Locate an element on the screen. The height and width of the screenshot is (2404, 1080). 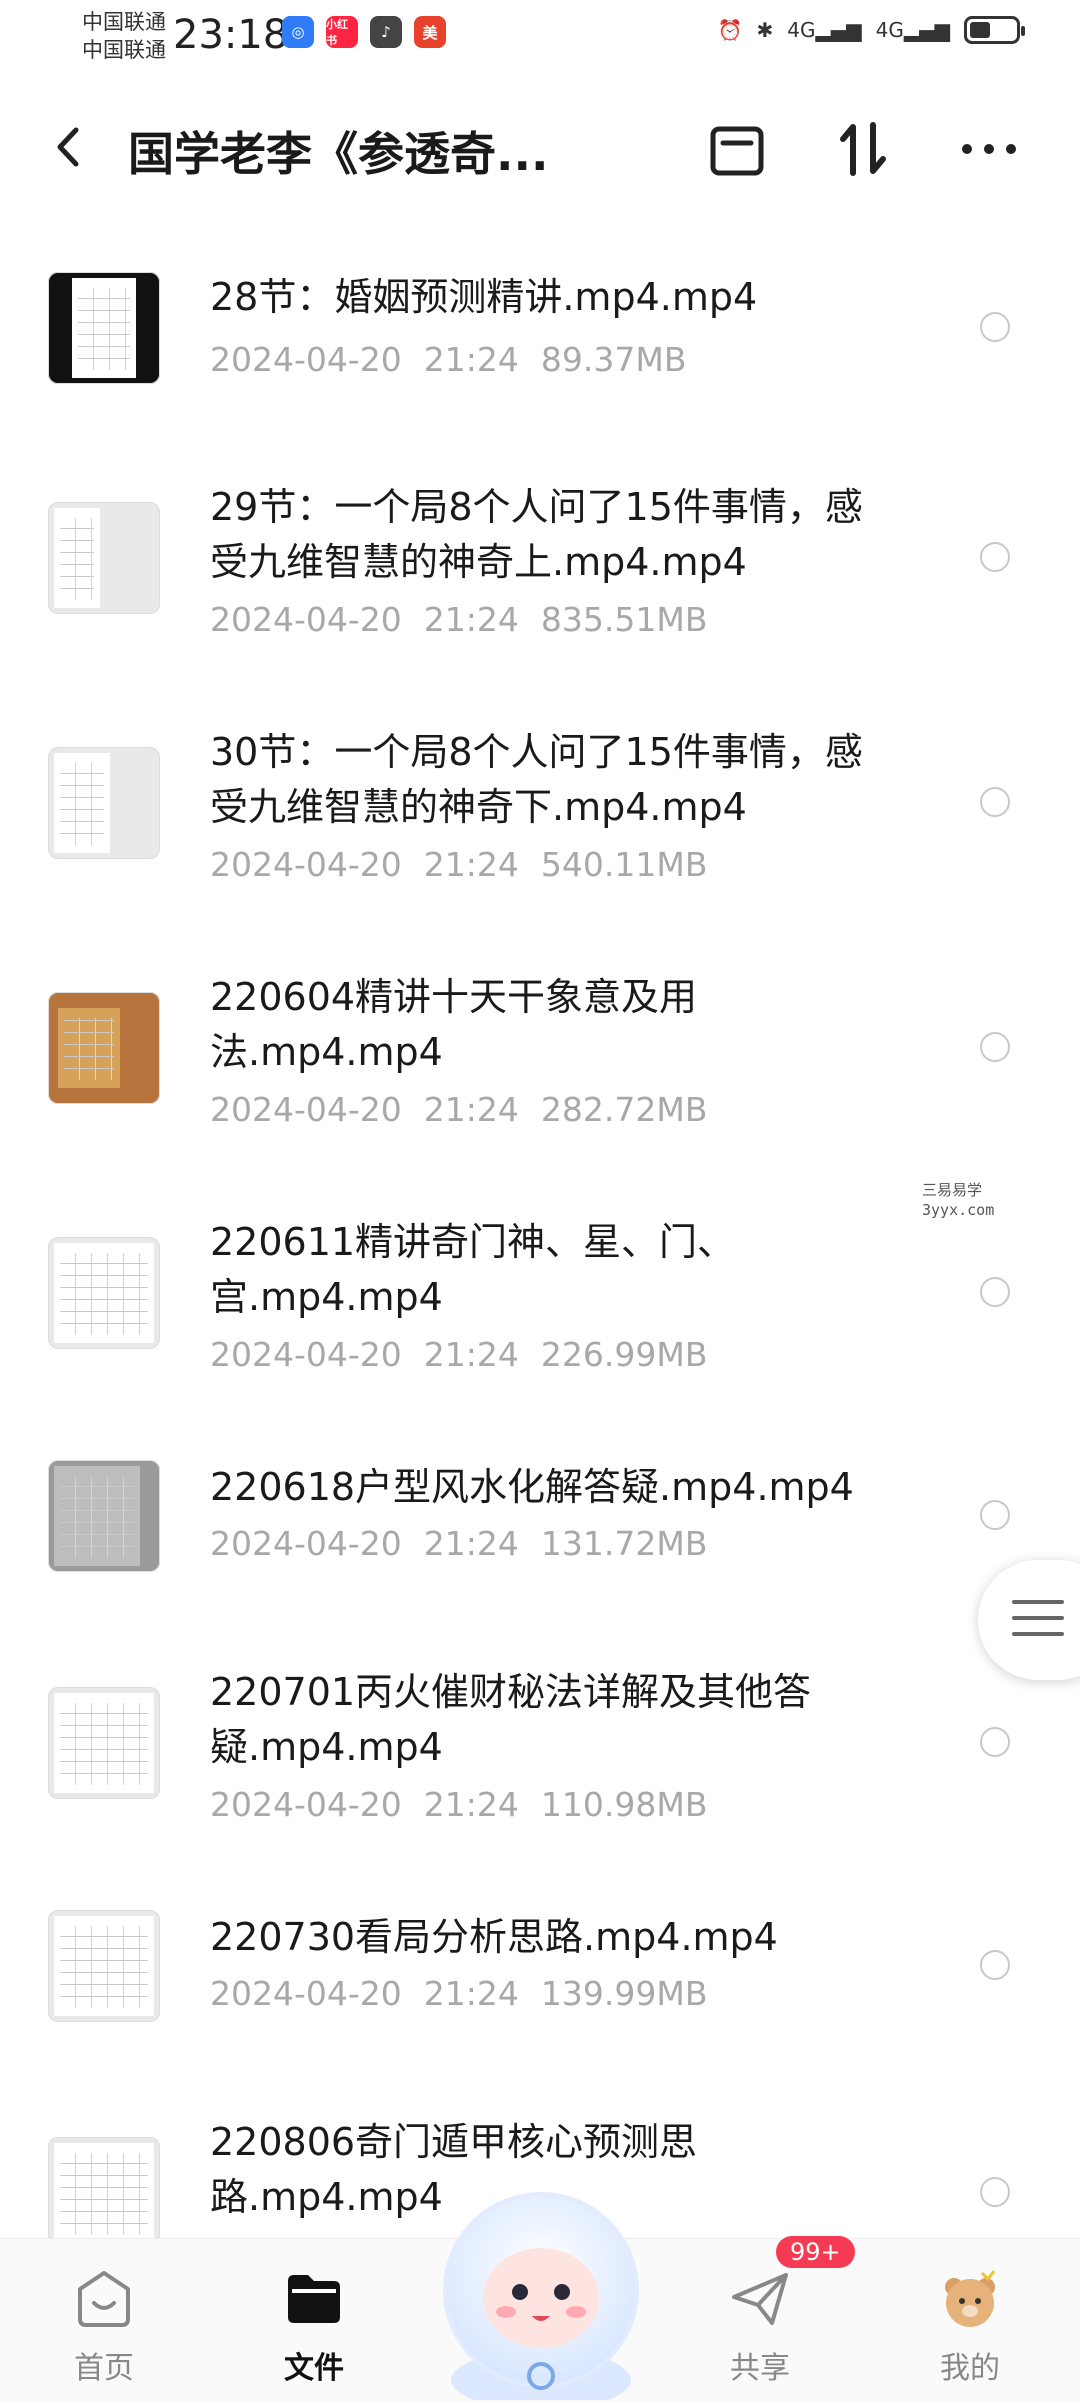
tiktok-icon: ♪ is located at coordinates (386, 32).